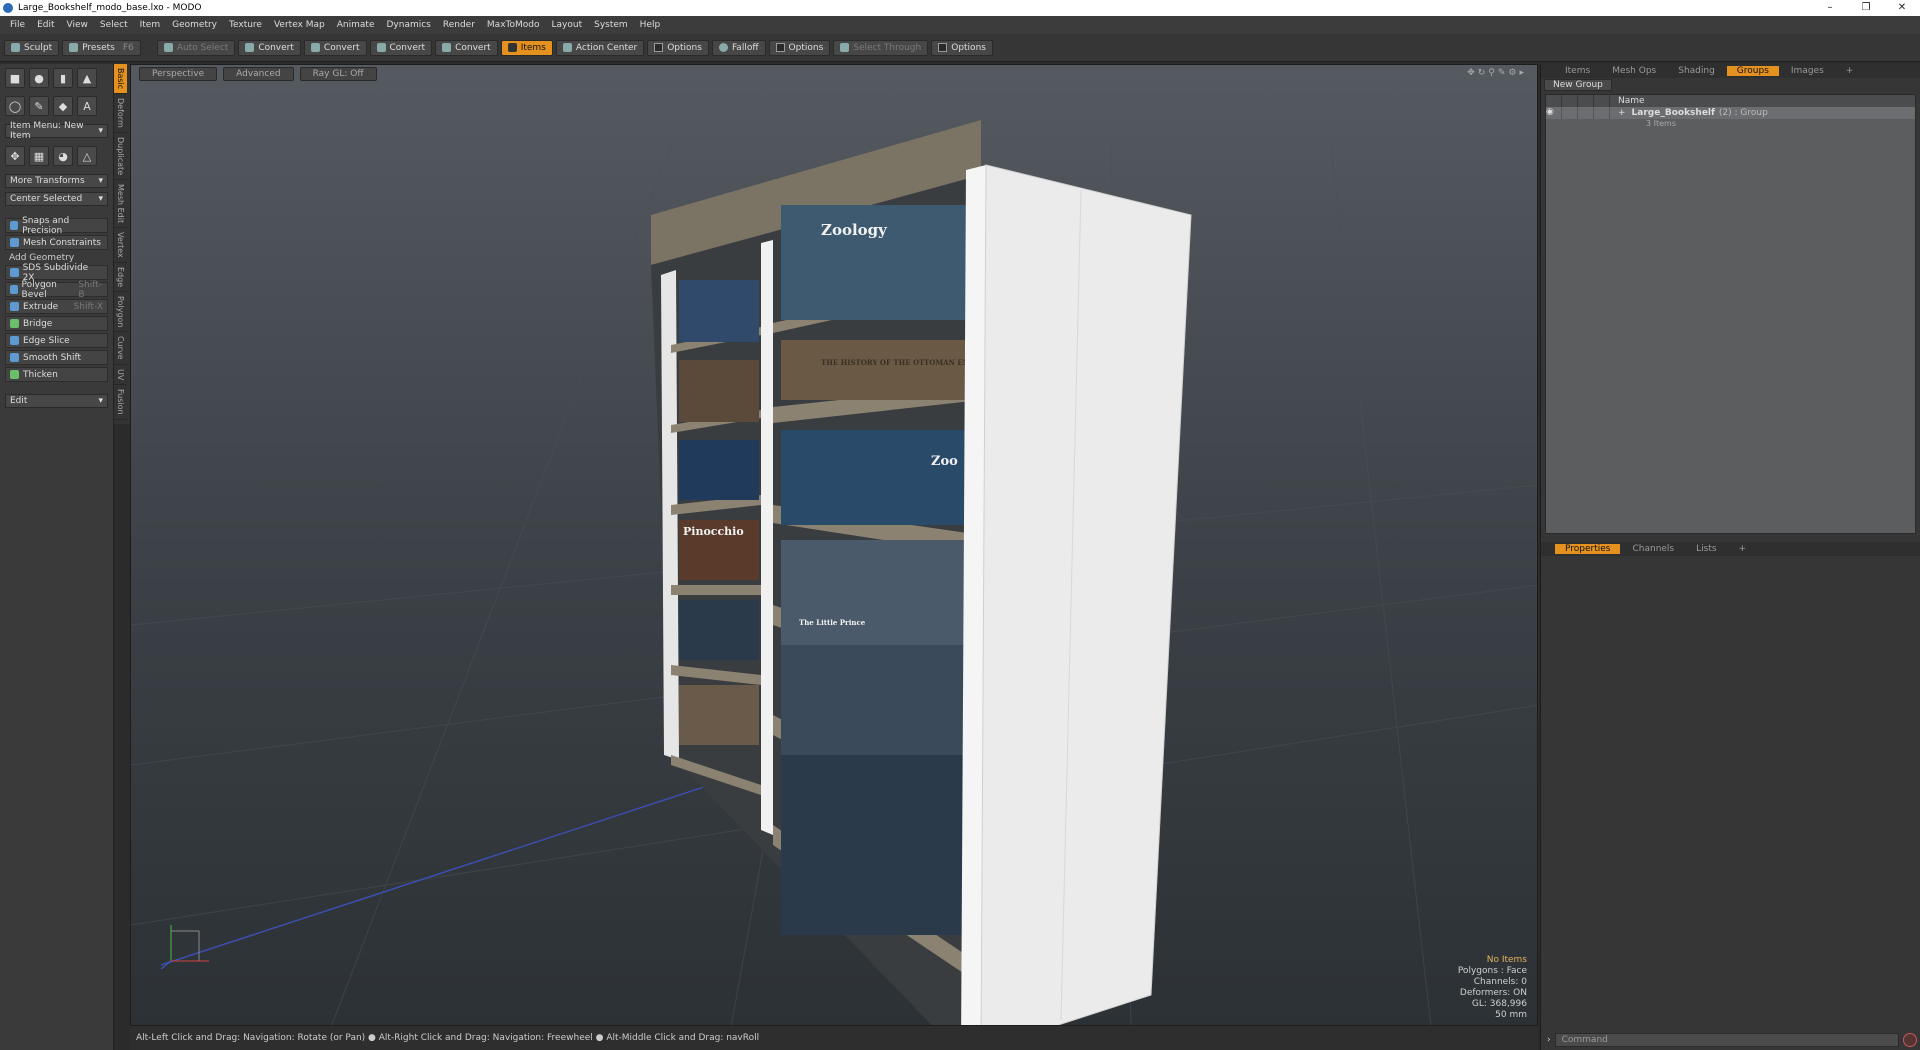  What do you see at coordinates (45, 25) in the screenshot?
I see `menu-edit: Edit` at bounding box center [45, 25].